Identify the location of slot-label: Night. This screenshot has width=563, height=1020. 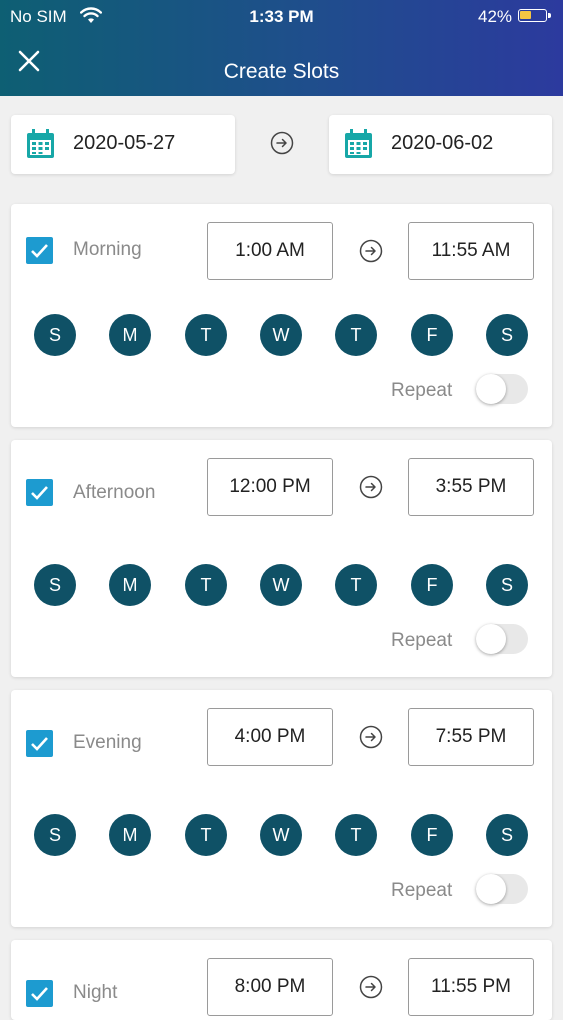
(95, 992).